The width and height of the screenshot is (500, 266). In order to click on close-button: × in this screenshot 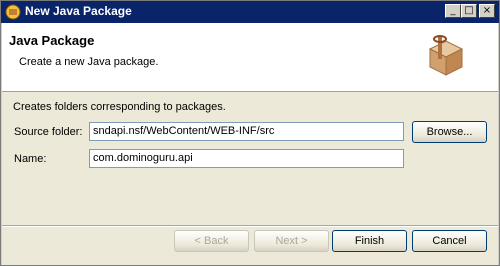, I will do `click(487, 11)`.